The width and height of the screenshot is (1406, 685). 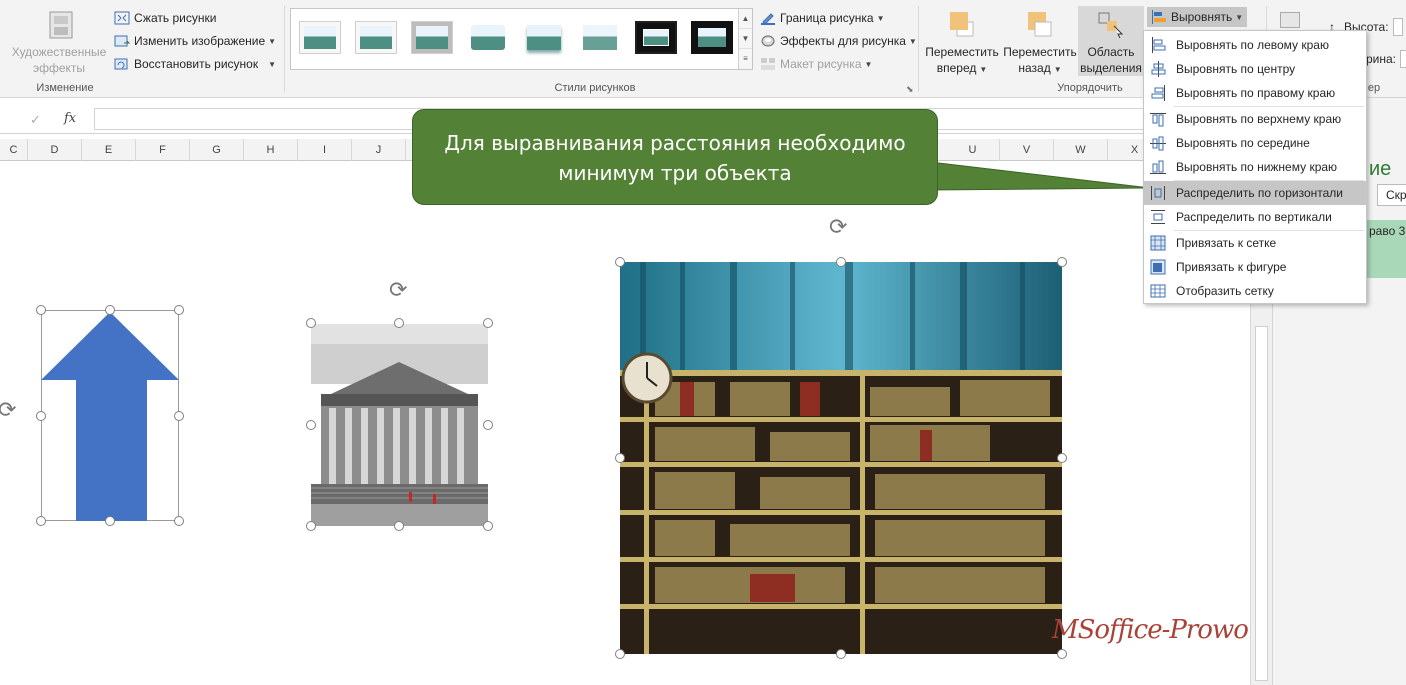 What do you see at coordinates (1034, 68) in the screenshot?
I see `send-backward-label-2: назад` at bounding box center [1034, 68].